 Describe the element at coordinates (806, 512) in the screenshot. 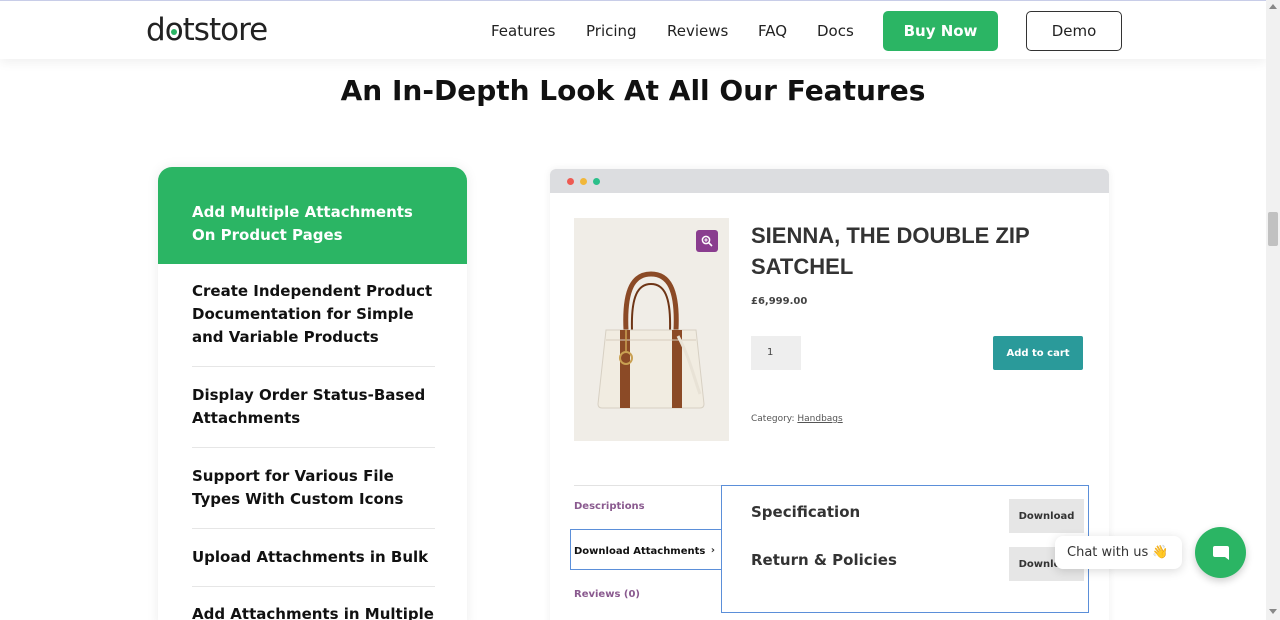

I see `attachment-label: Specification` at that location.